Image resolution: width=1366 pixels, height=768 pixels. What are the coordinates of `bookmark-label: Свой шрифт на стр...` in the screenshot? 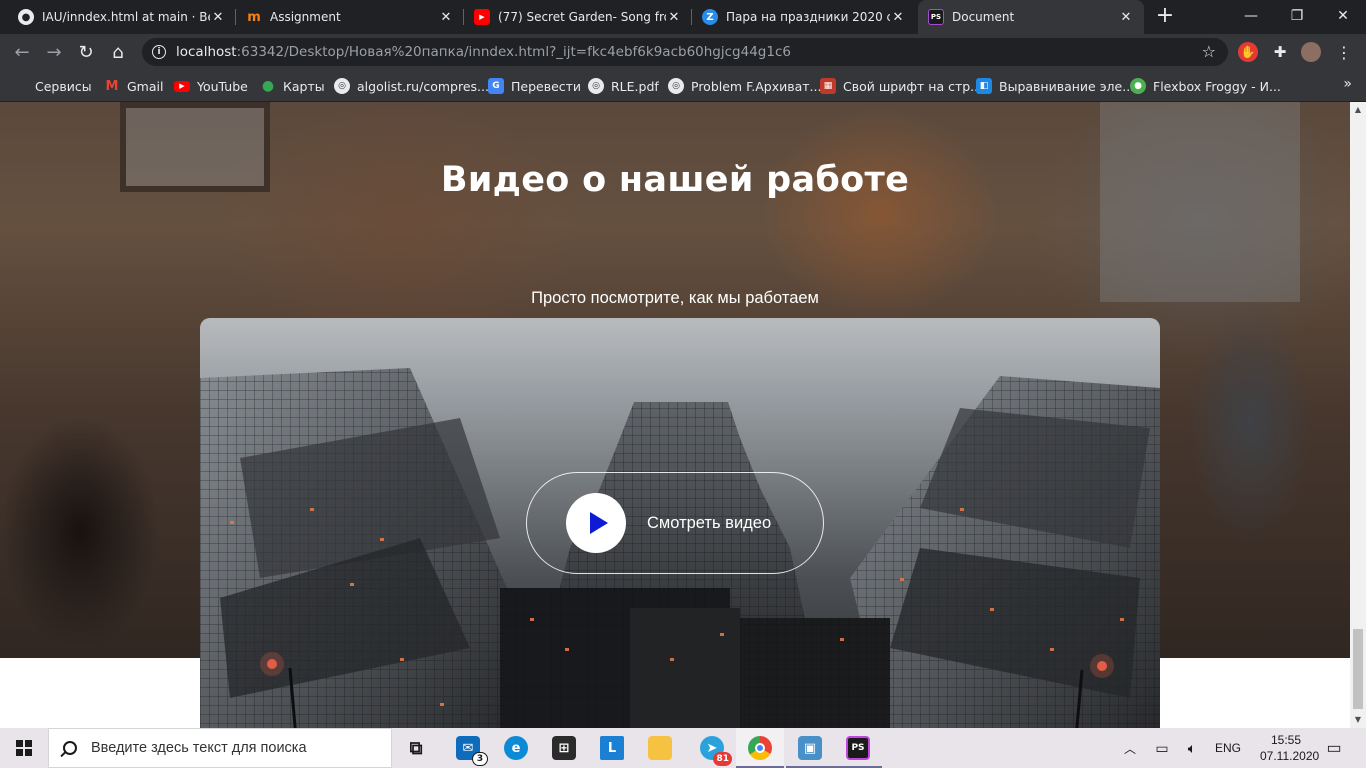 It's located at (913, 86).